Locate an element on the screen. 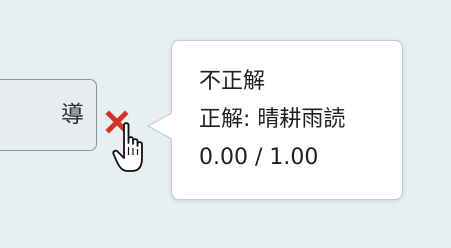  feedback-score: 0.00 / 1.00 is located at coordinates (259, 157).